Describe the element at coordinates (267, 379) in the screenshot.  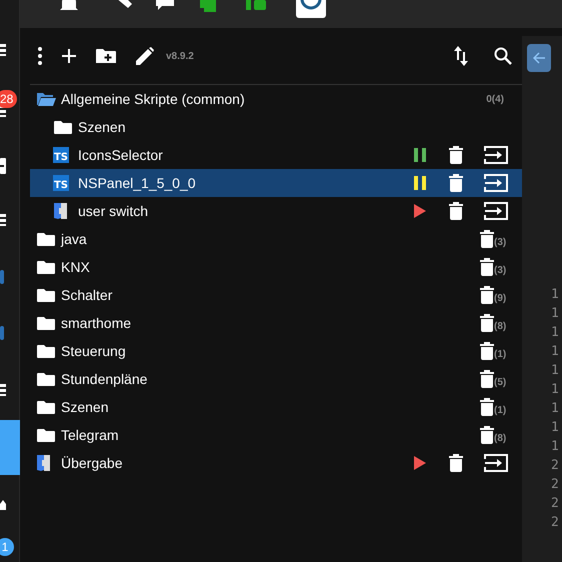
I see `folder-name: Stundenpläne` at that location.